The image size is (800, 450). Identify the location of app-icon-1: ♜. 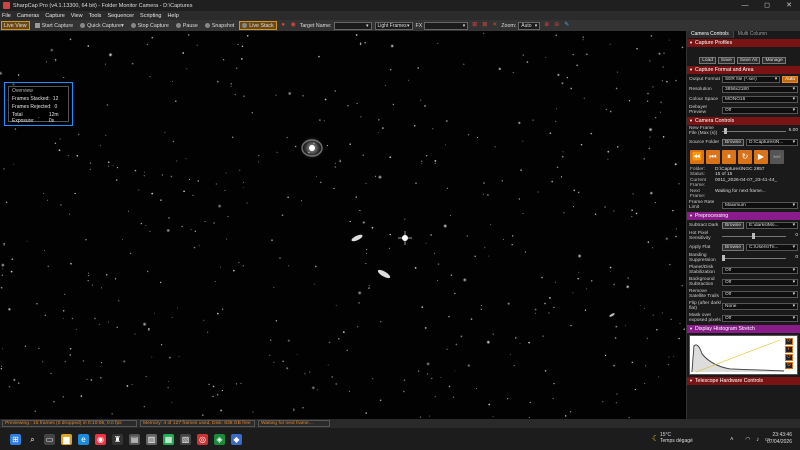
(117, 439).